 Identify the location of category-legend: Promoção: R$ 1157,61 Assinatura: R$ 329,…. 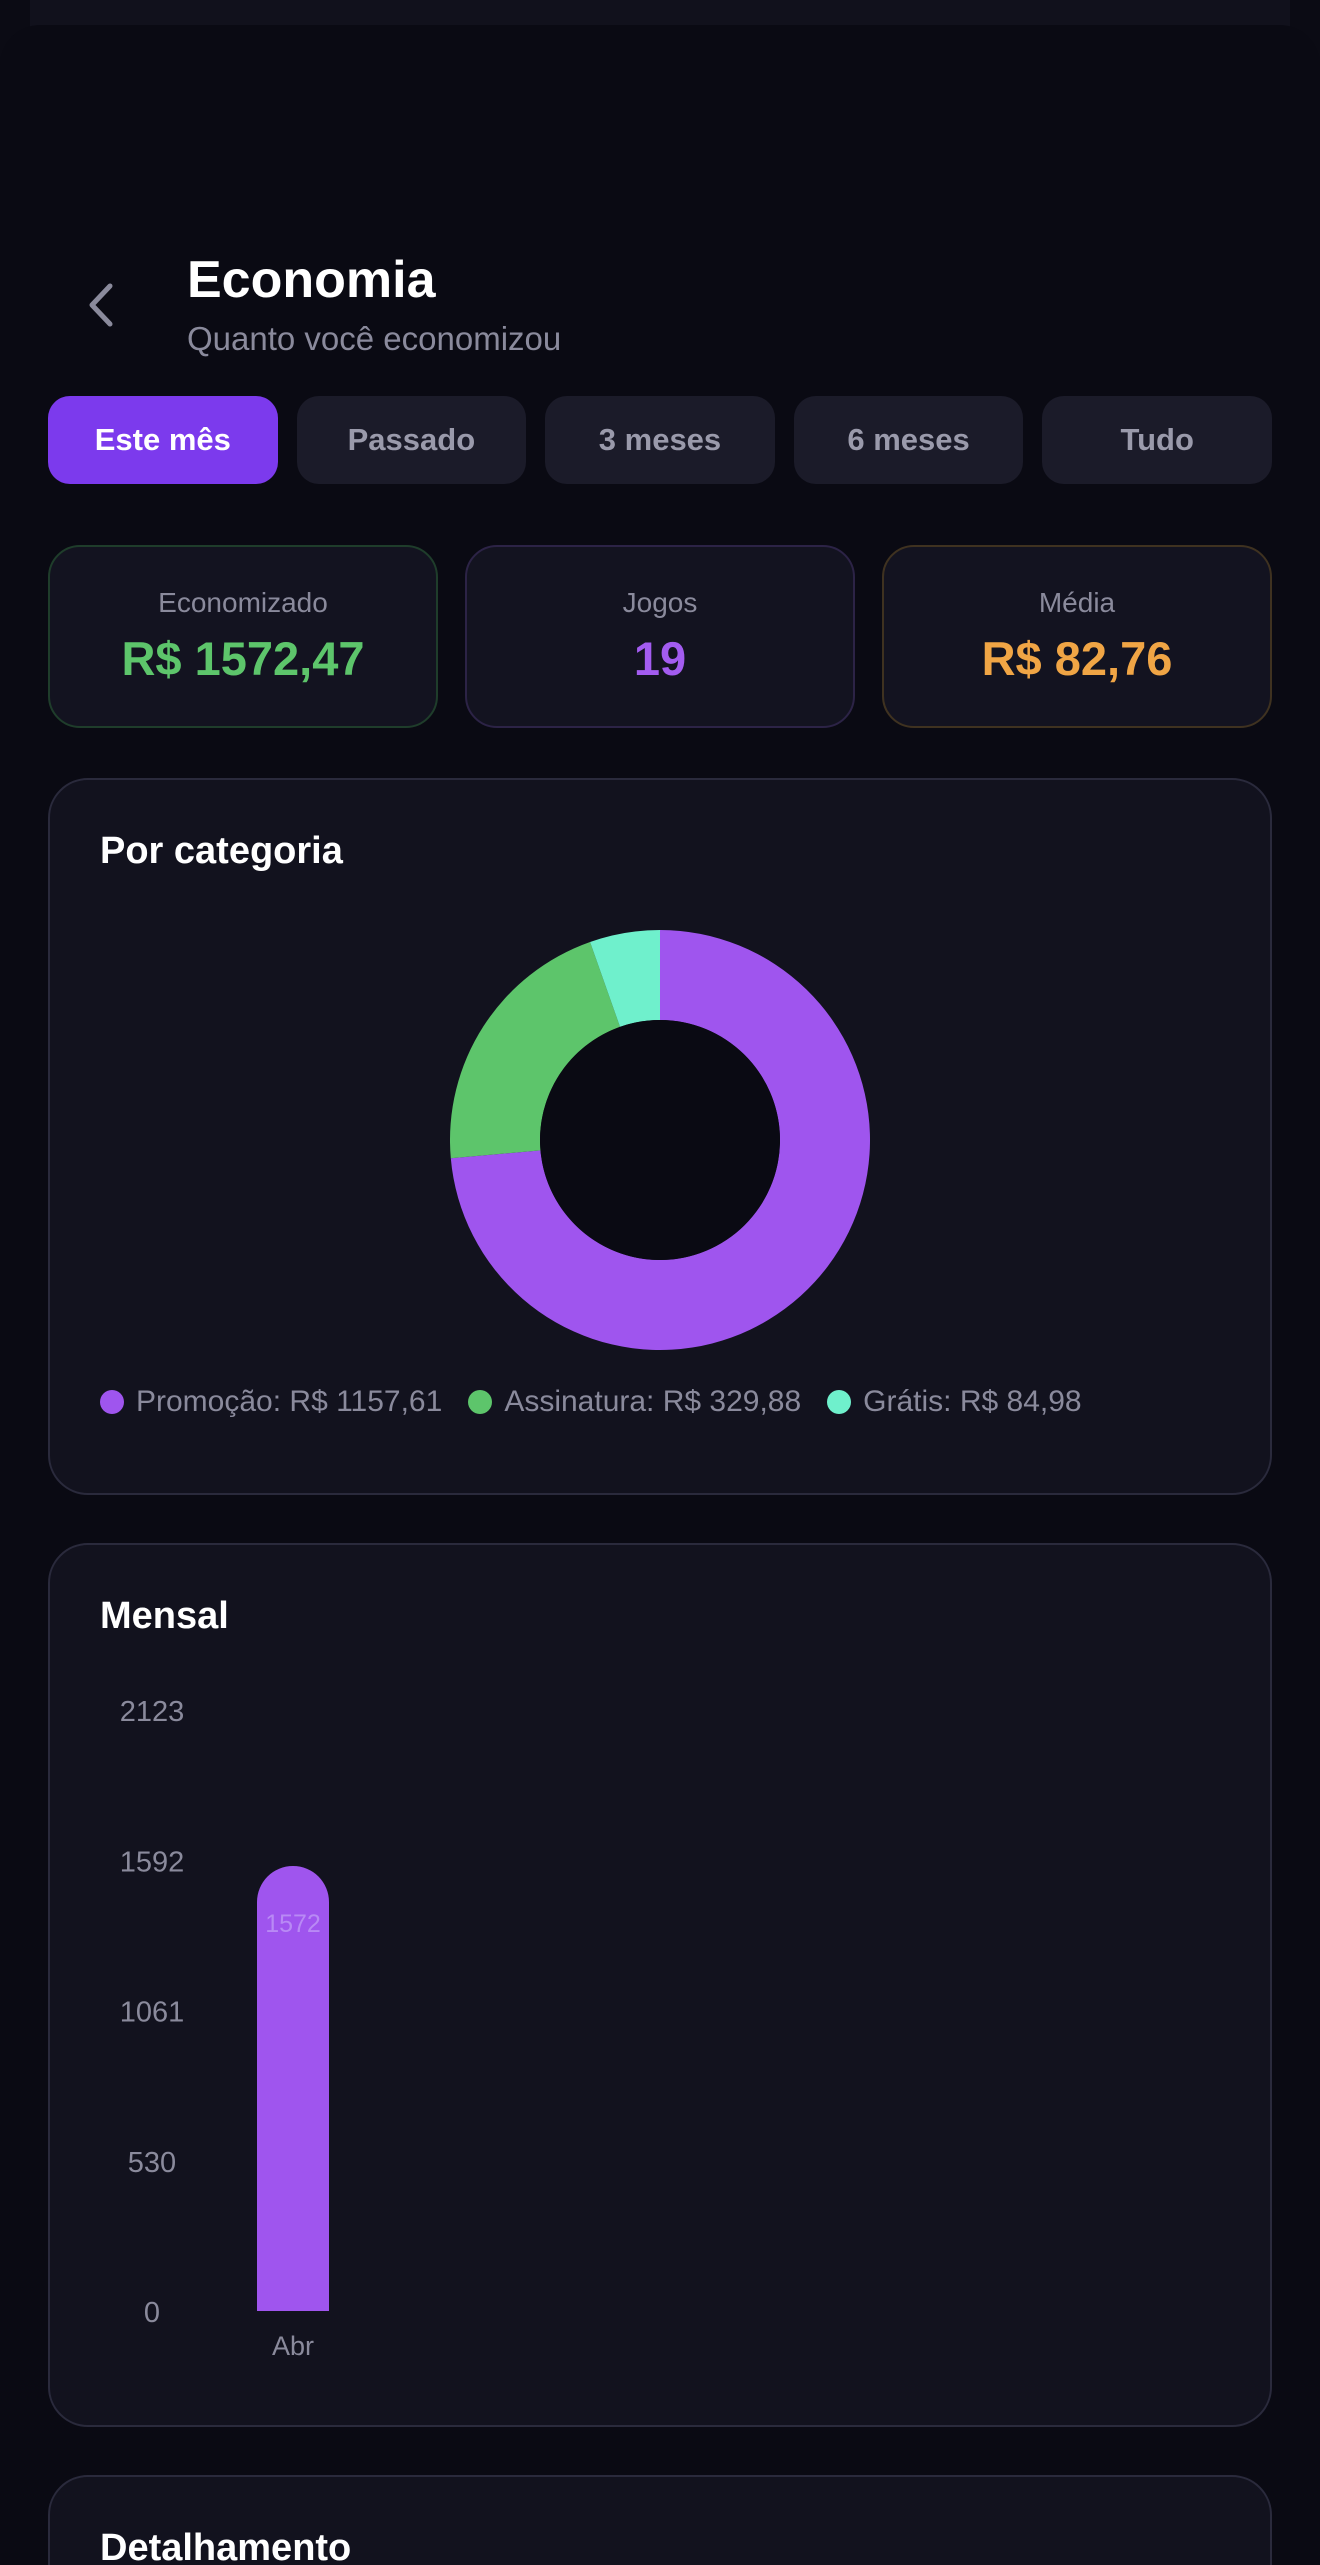
(591, 1402).